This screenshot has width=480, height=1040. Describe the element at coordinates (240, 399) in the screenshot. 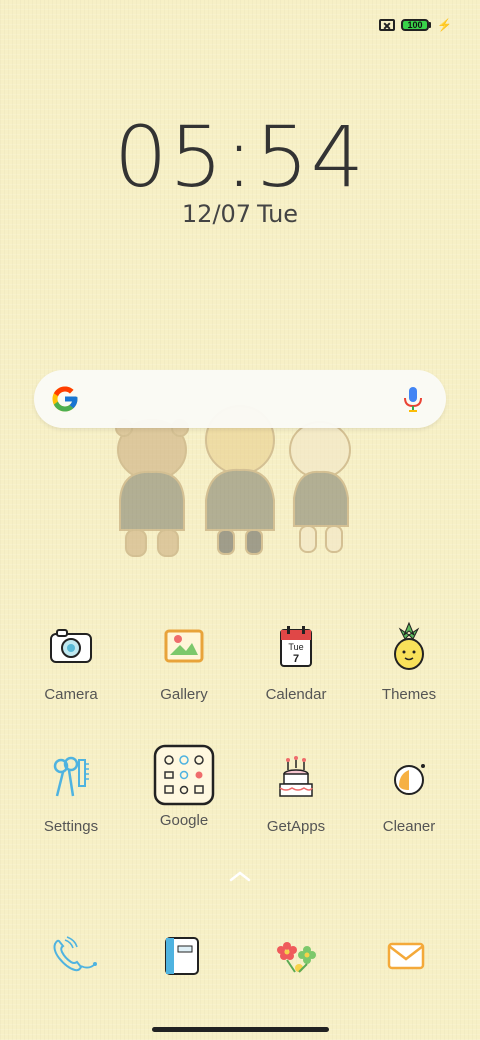

I see `google-search-bar` at that location.